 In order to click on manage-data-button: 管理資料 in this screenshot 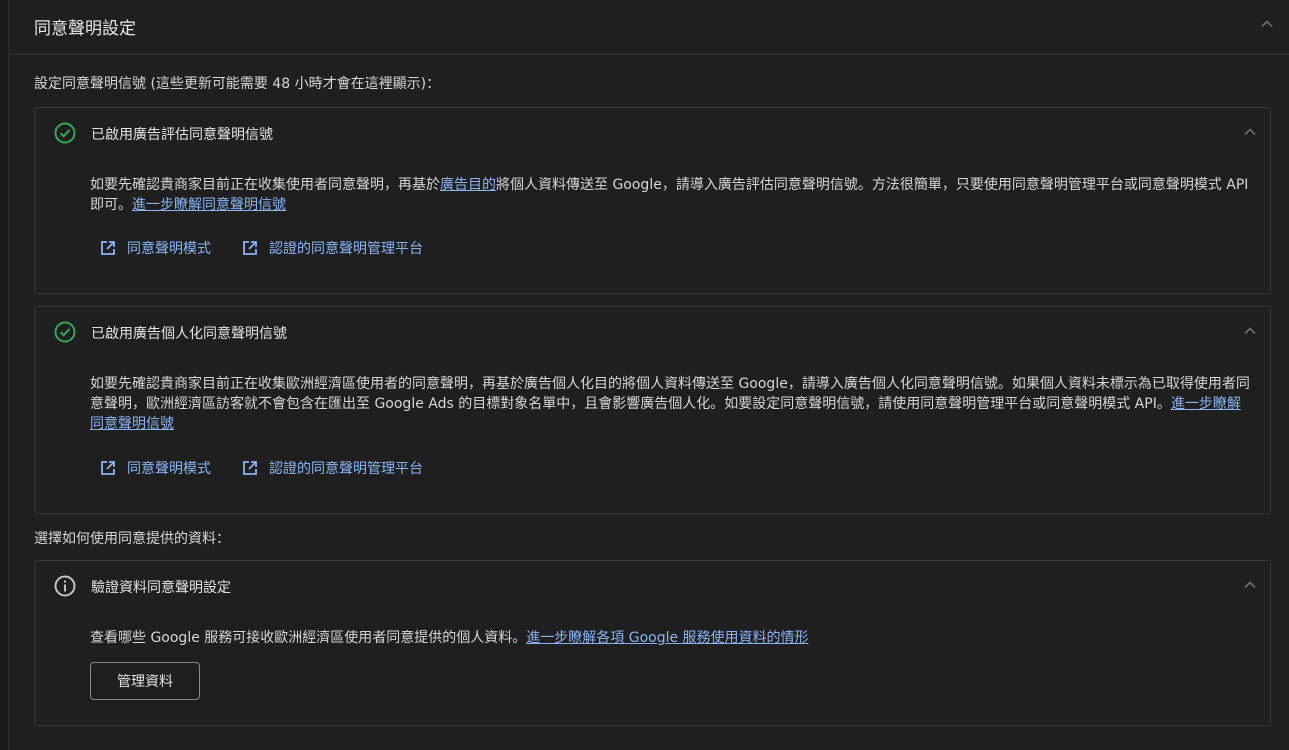, I will do `click(145, 681)`.